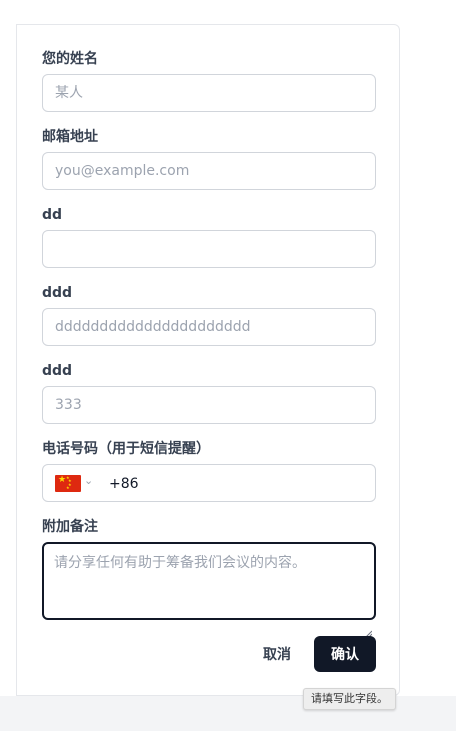  Describe the element at coordinates (57, 293) in the screenshot. I see `ddd-label-1: ddd` at that location.